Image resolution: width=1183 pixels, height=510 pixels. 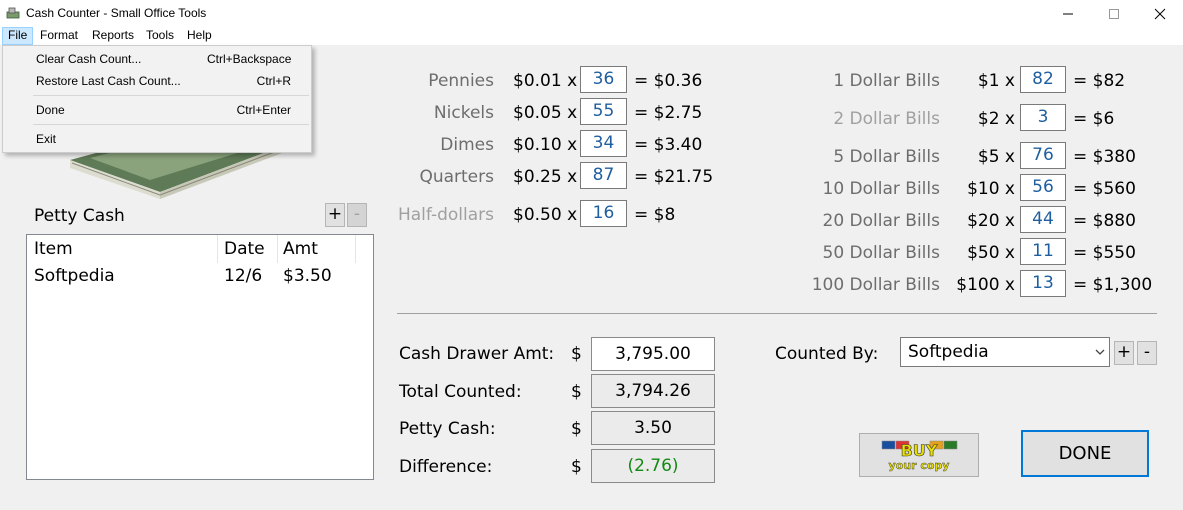 I want to click on bill-price: $10 x, so click(x=991, y=189).